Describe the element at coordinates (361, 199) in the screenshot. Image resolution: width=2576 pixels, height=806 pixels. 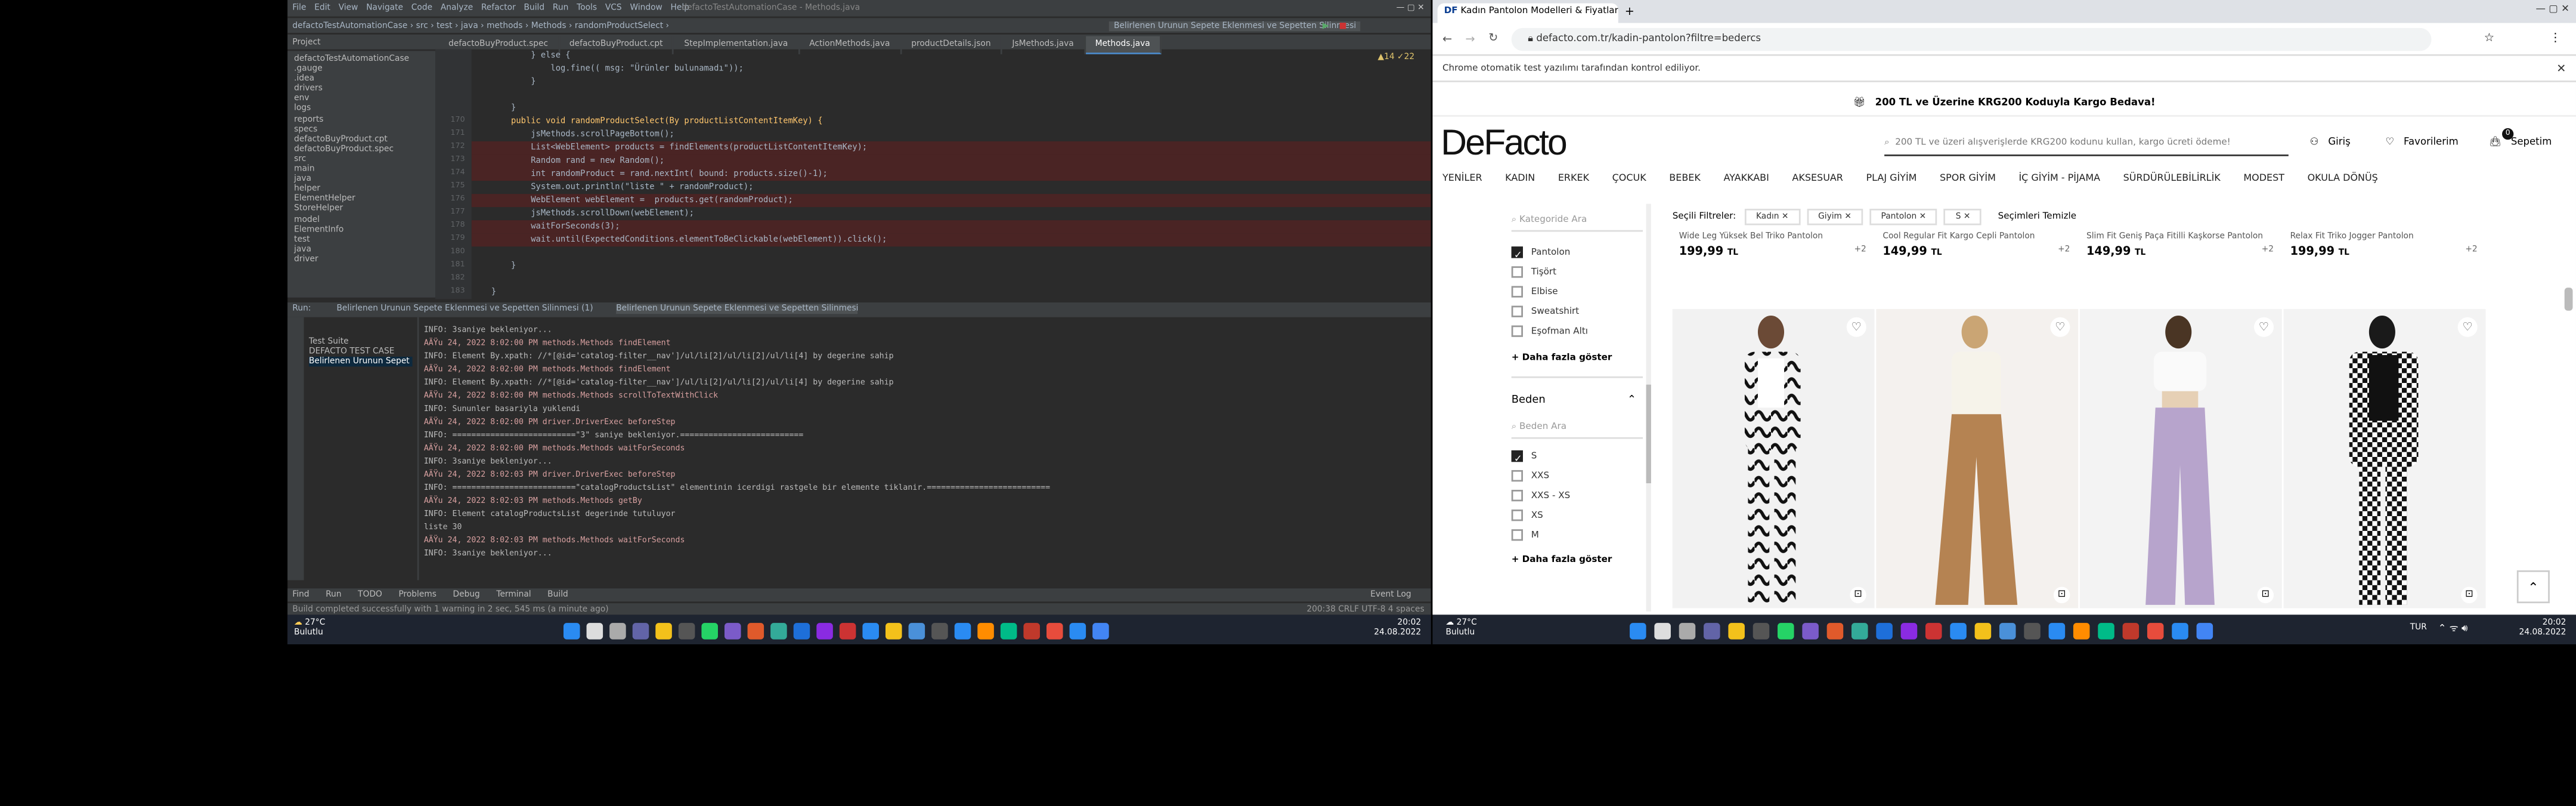
I see `tree-node: ElementHelper` at that location.